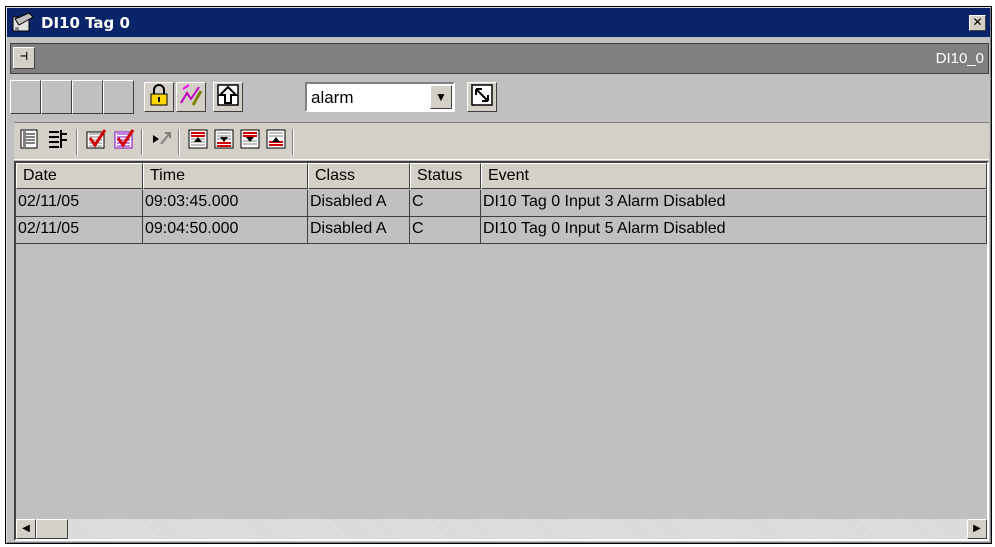 This screenshot has height=547, width=995. What do you see at coordinates (225, 230) in the screenshot?
I see `cell-time: 09:04:50.000` at bounding box center [225, 230].